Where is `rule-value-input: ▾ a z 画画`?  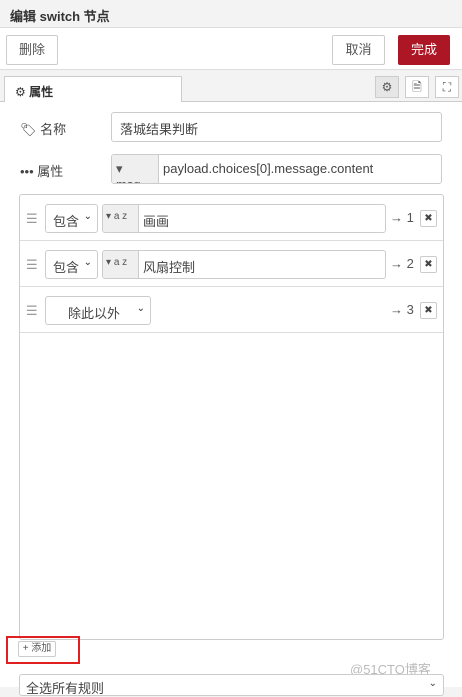
rule-value-input: ▾ a z 画画 is located at coordinates (244, 218).